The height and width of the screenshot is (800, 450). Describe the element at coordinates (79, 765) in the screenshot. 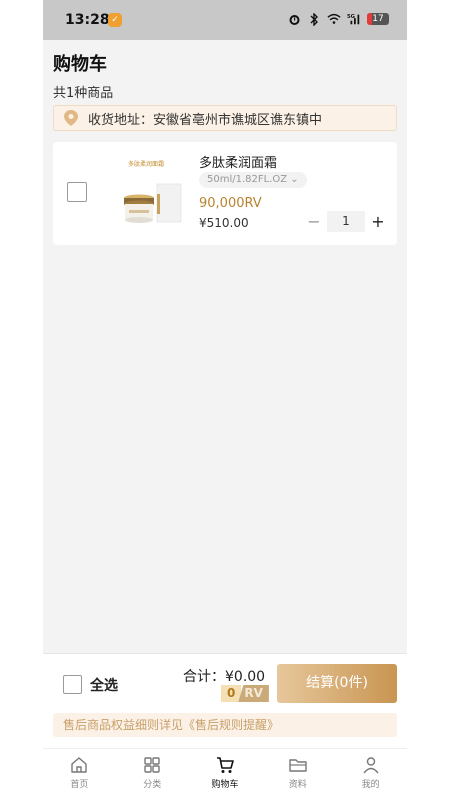

I see `home-icon` at that location.